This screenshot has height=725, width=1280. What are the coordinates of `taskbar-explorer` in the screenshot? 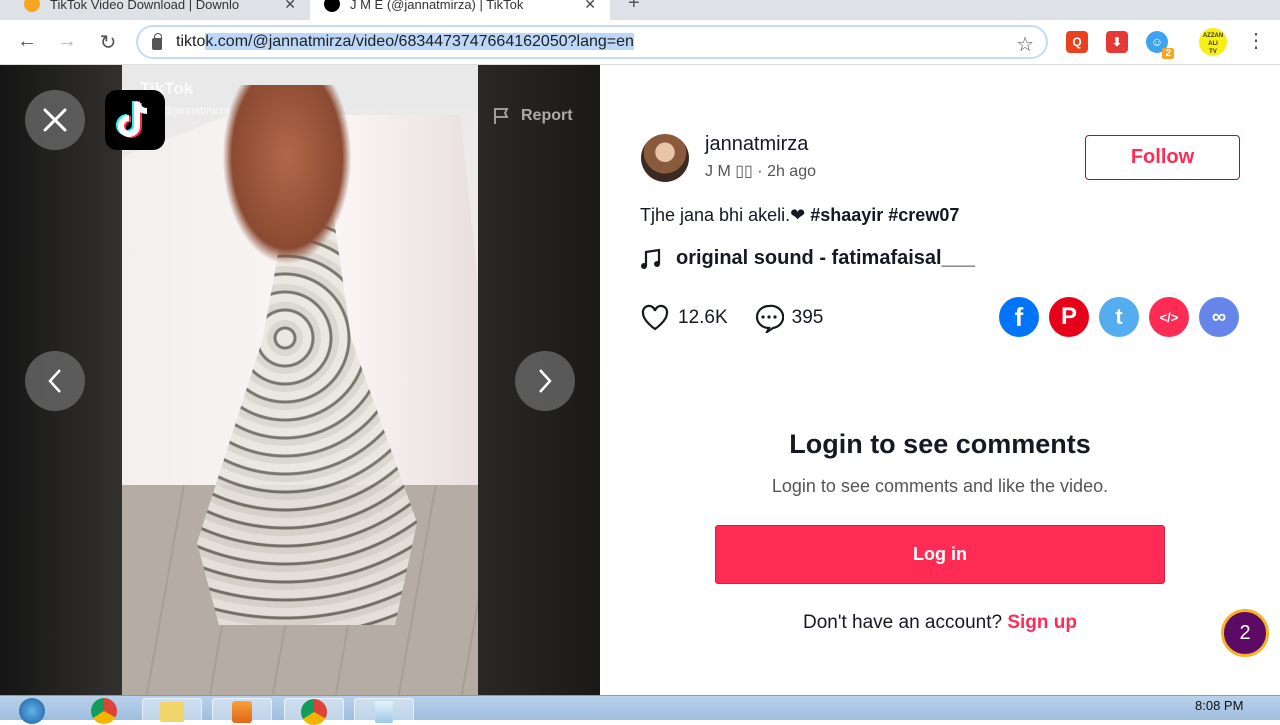 It's located at (172, 710).